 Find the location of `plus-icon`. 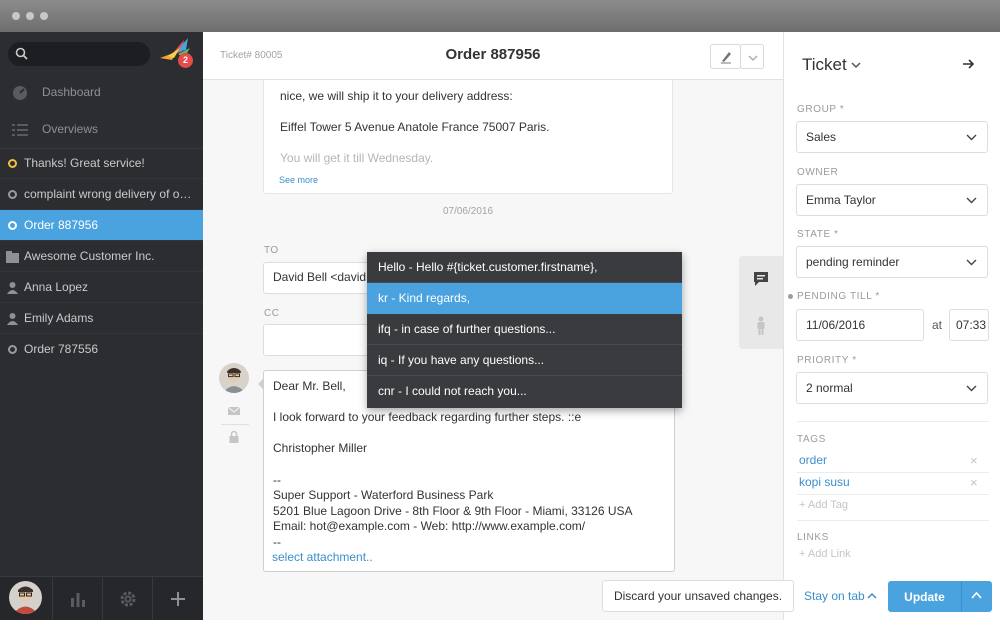

plus-icon is located at coordinates (178, 599).